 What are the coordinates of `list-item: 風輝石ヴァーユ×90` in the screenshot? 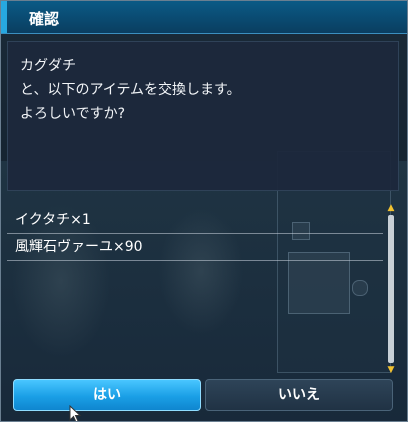 It's located at (195, 247).